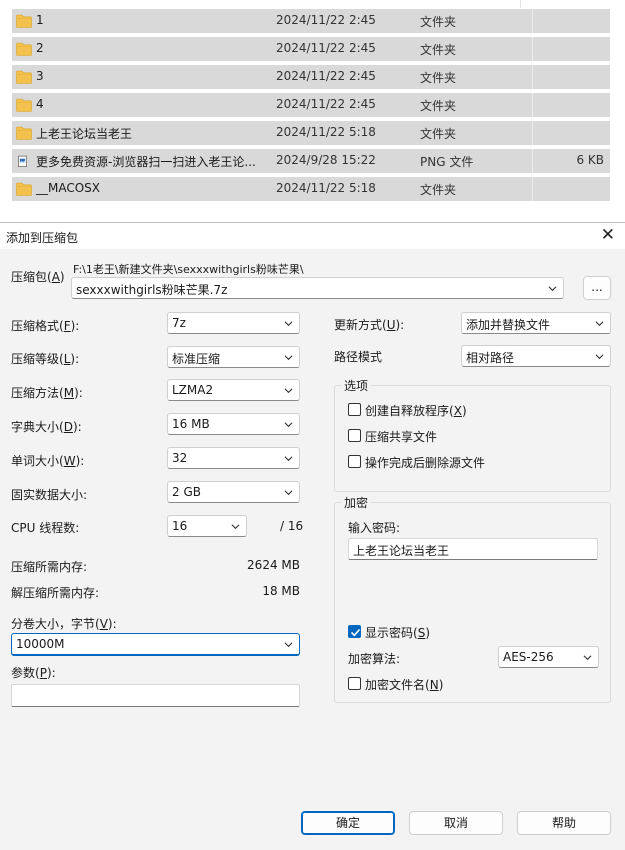  What do you see at coordinates (590, 160) in the screenshot?
I see `file-size: 6 KB` at bounding box center [590, 160].